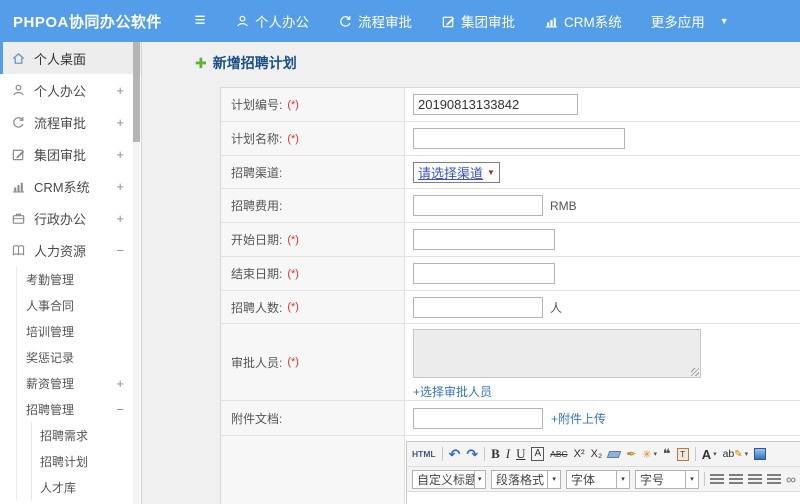 Image resolution: width=800 pixels, height=504 pixels. What do you see at coordinates (678, 21) in the screenshot?
I see `top-nav-more-apps: 更多应用` at bounding box center [678, 21].